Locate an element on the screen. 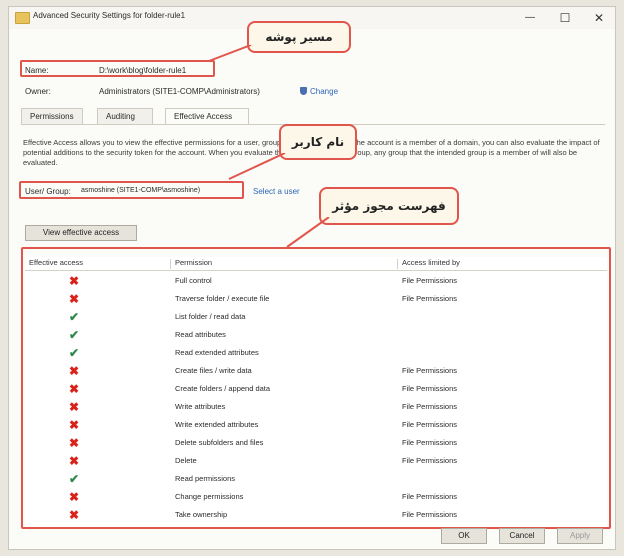 This screenshot has height=556, width=624. tab-auditing: Auditing is located at coordinates (125, 116).